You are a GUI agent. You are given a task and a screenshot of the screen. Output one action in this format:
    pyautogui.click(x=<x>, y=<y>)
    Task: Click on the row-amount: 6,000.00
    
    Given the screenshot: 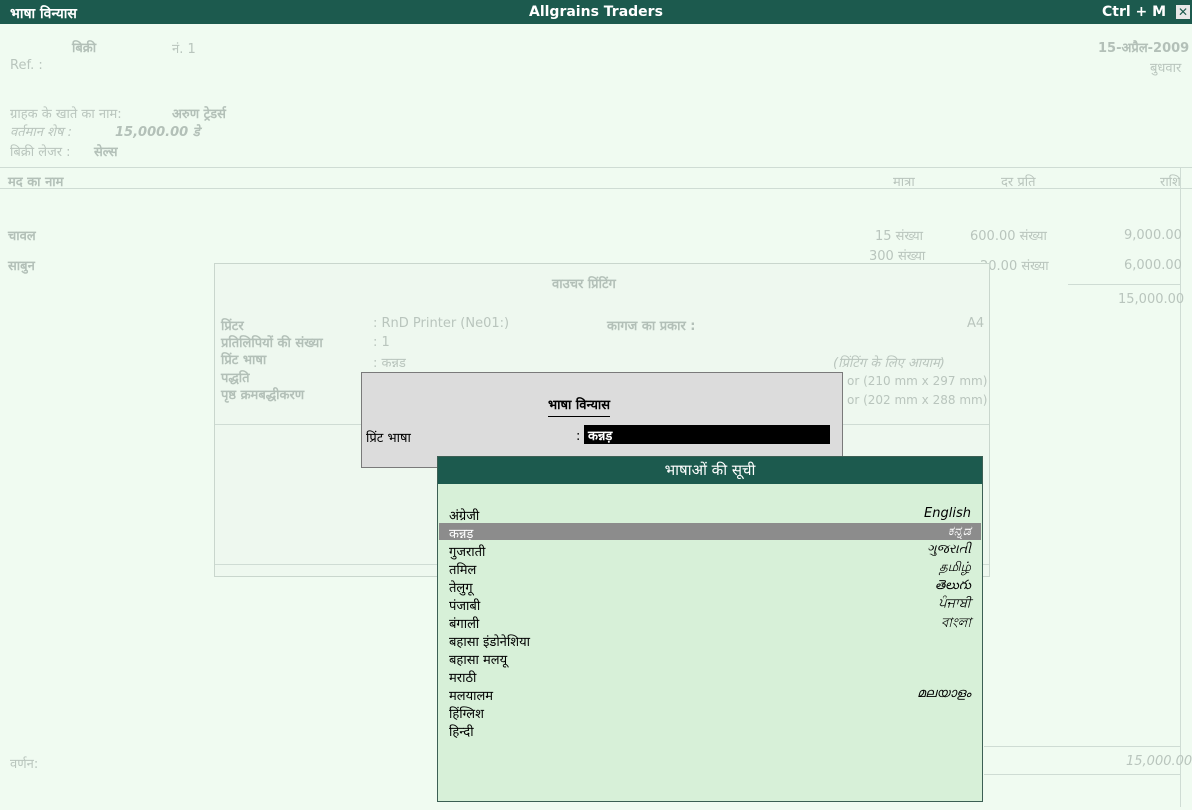 What is the action you would take?
    pyautogui.click(x=1153, y=265)
    